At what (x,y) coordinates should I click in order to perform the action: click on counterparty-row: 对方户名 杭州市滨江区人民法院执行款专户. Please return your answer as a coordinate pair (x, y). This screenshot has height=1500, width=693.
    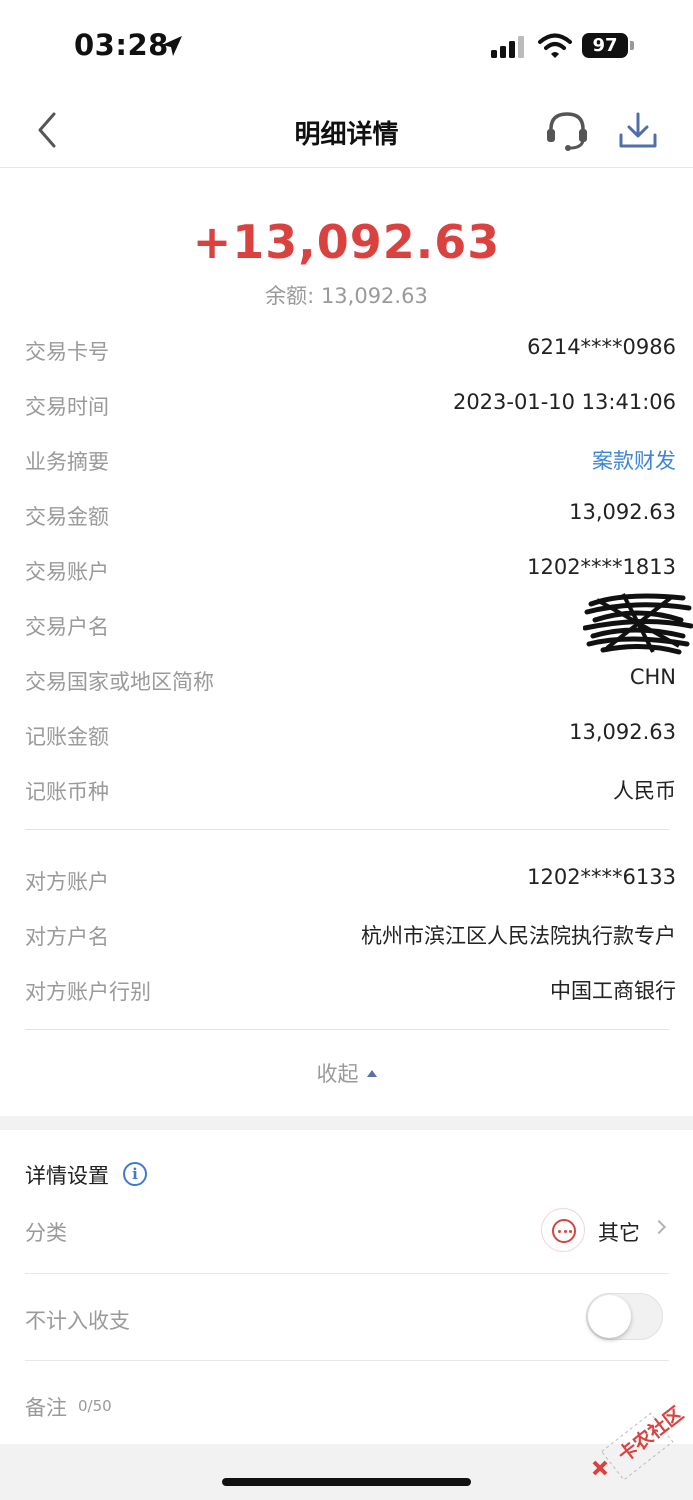
    Looking at the image, I should click on (346, 934).